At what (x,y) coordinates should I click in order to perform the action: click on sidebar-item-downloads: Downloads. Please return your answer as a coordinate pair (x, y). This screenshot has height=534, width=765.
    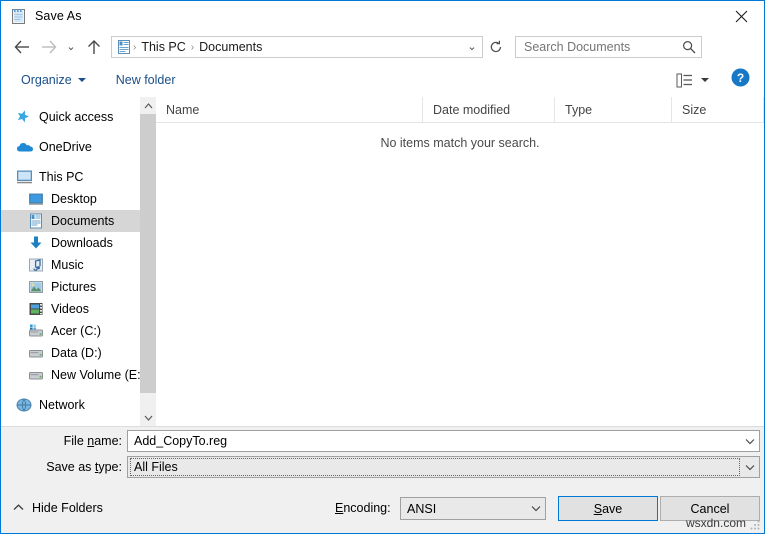
    Looking at the image, I should click on (70, 243).